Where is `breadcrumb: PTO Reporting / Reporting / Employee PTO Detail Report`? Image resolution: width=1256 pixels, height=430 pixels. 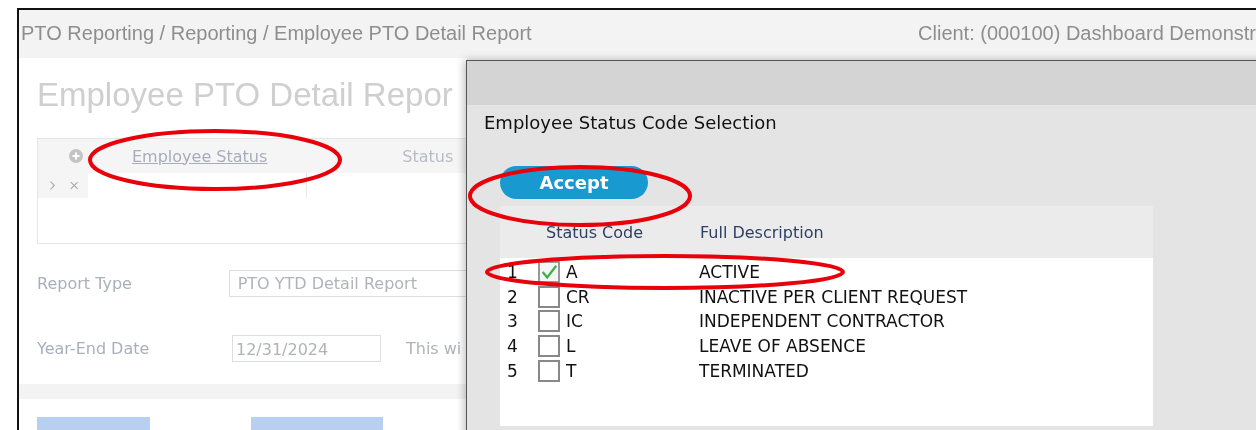
breadcrumb: PTO Reporting / Reporting / Employee PTO Detail Report is located at coordinates (276, 33).